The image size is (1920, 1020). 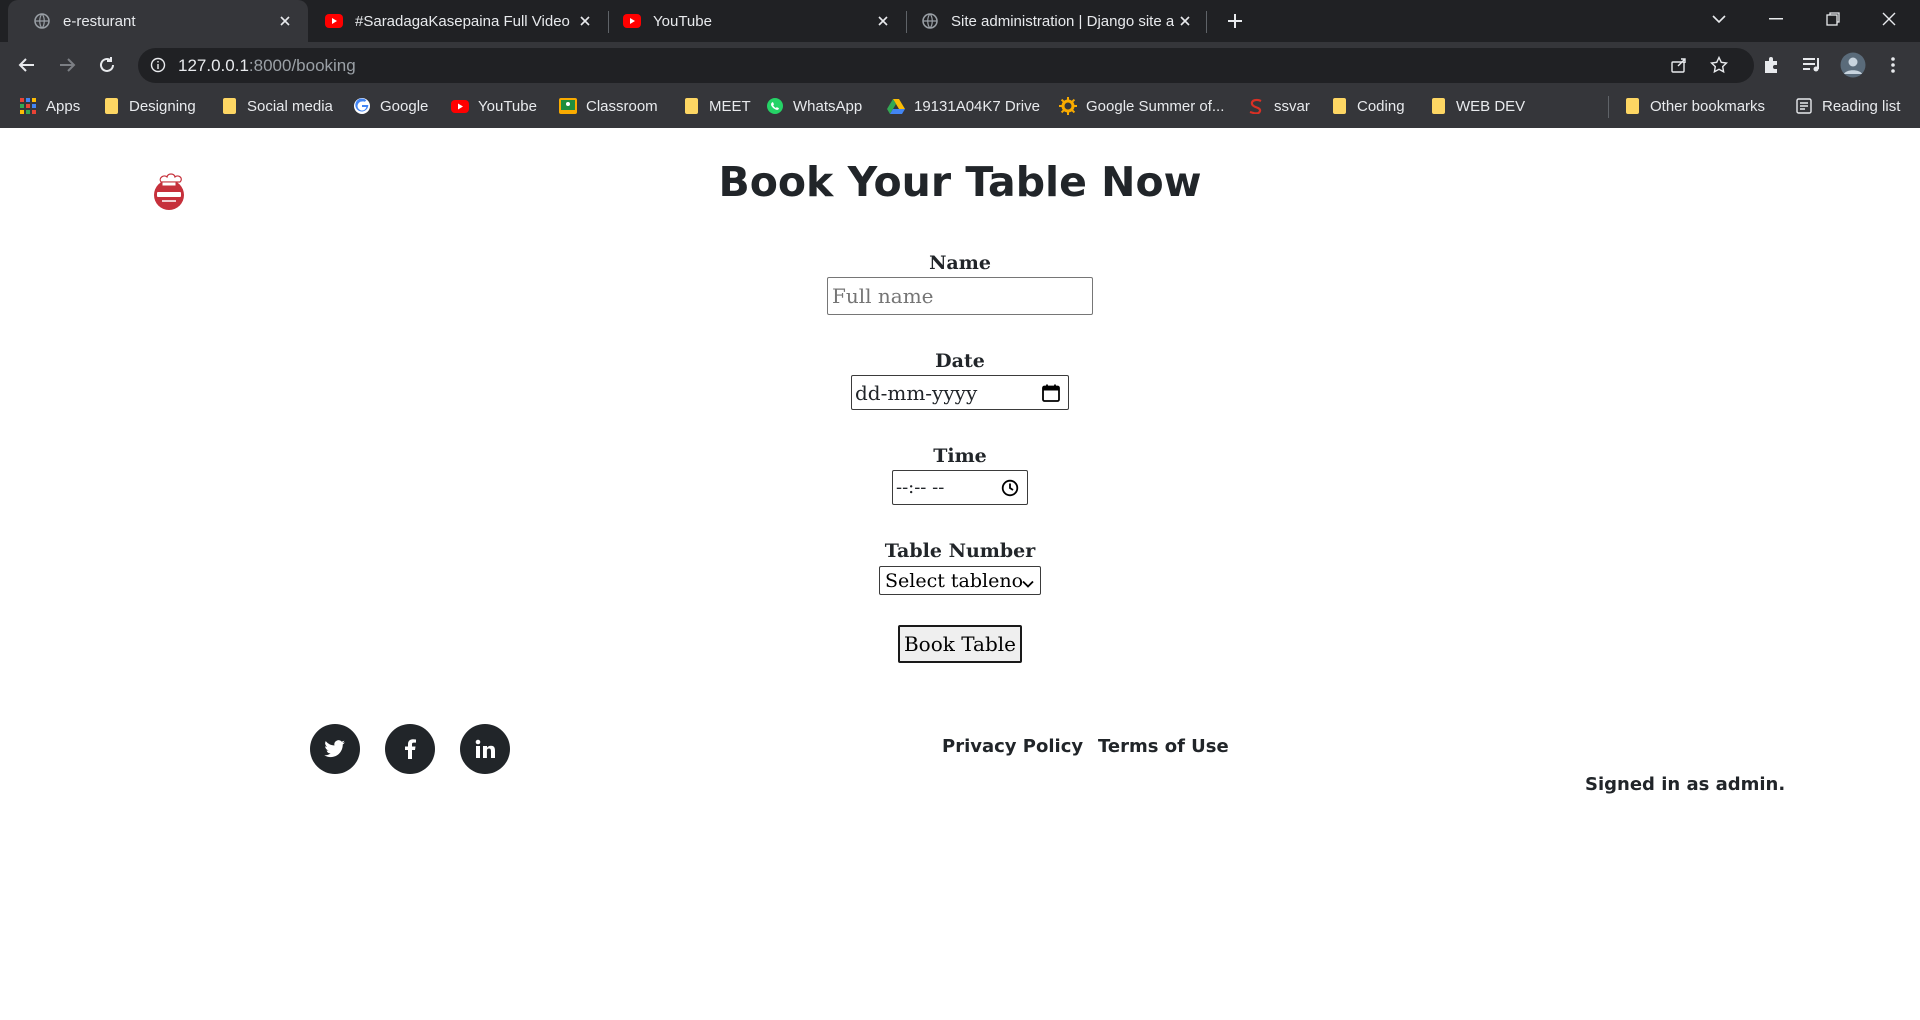 I want to click on bookmark-social-media: Social media, so click(x=276, y=106).